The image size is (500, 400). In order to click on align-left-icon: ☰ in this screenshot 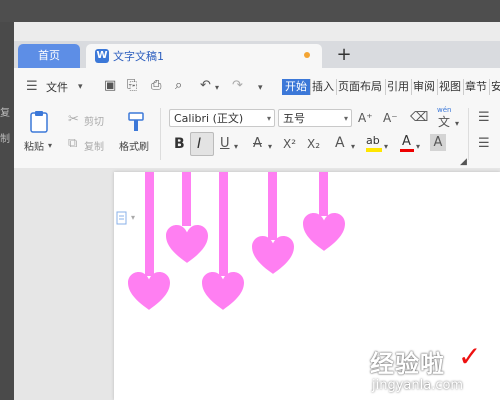, I will do `click(484, 144)`.